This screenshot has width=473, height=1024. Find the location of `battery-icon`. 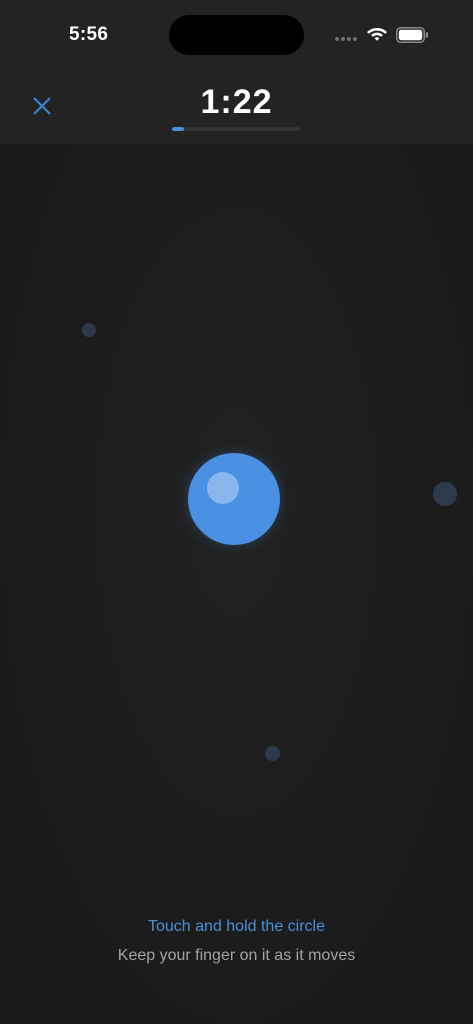

battery-icon is located at coordinates (412, 35).